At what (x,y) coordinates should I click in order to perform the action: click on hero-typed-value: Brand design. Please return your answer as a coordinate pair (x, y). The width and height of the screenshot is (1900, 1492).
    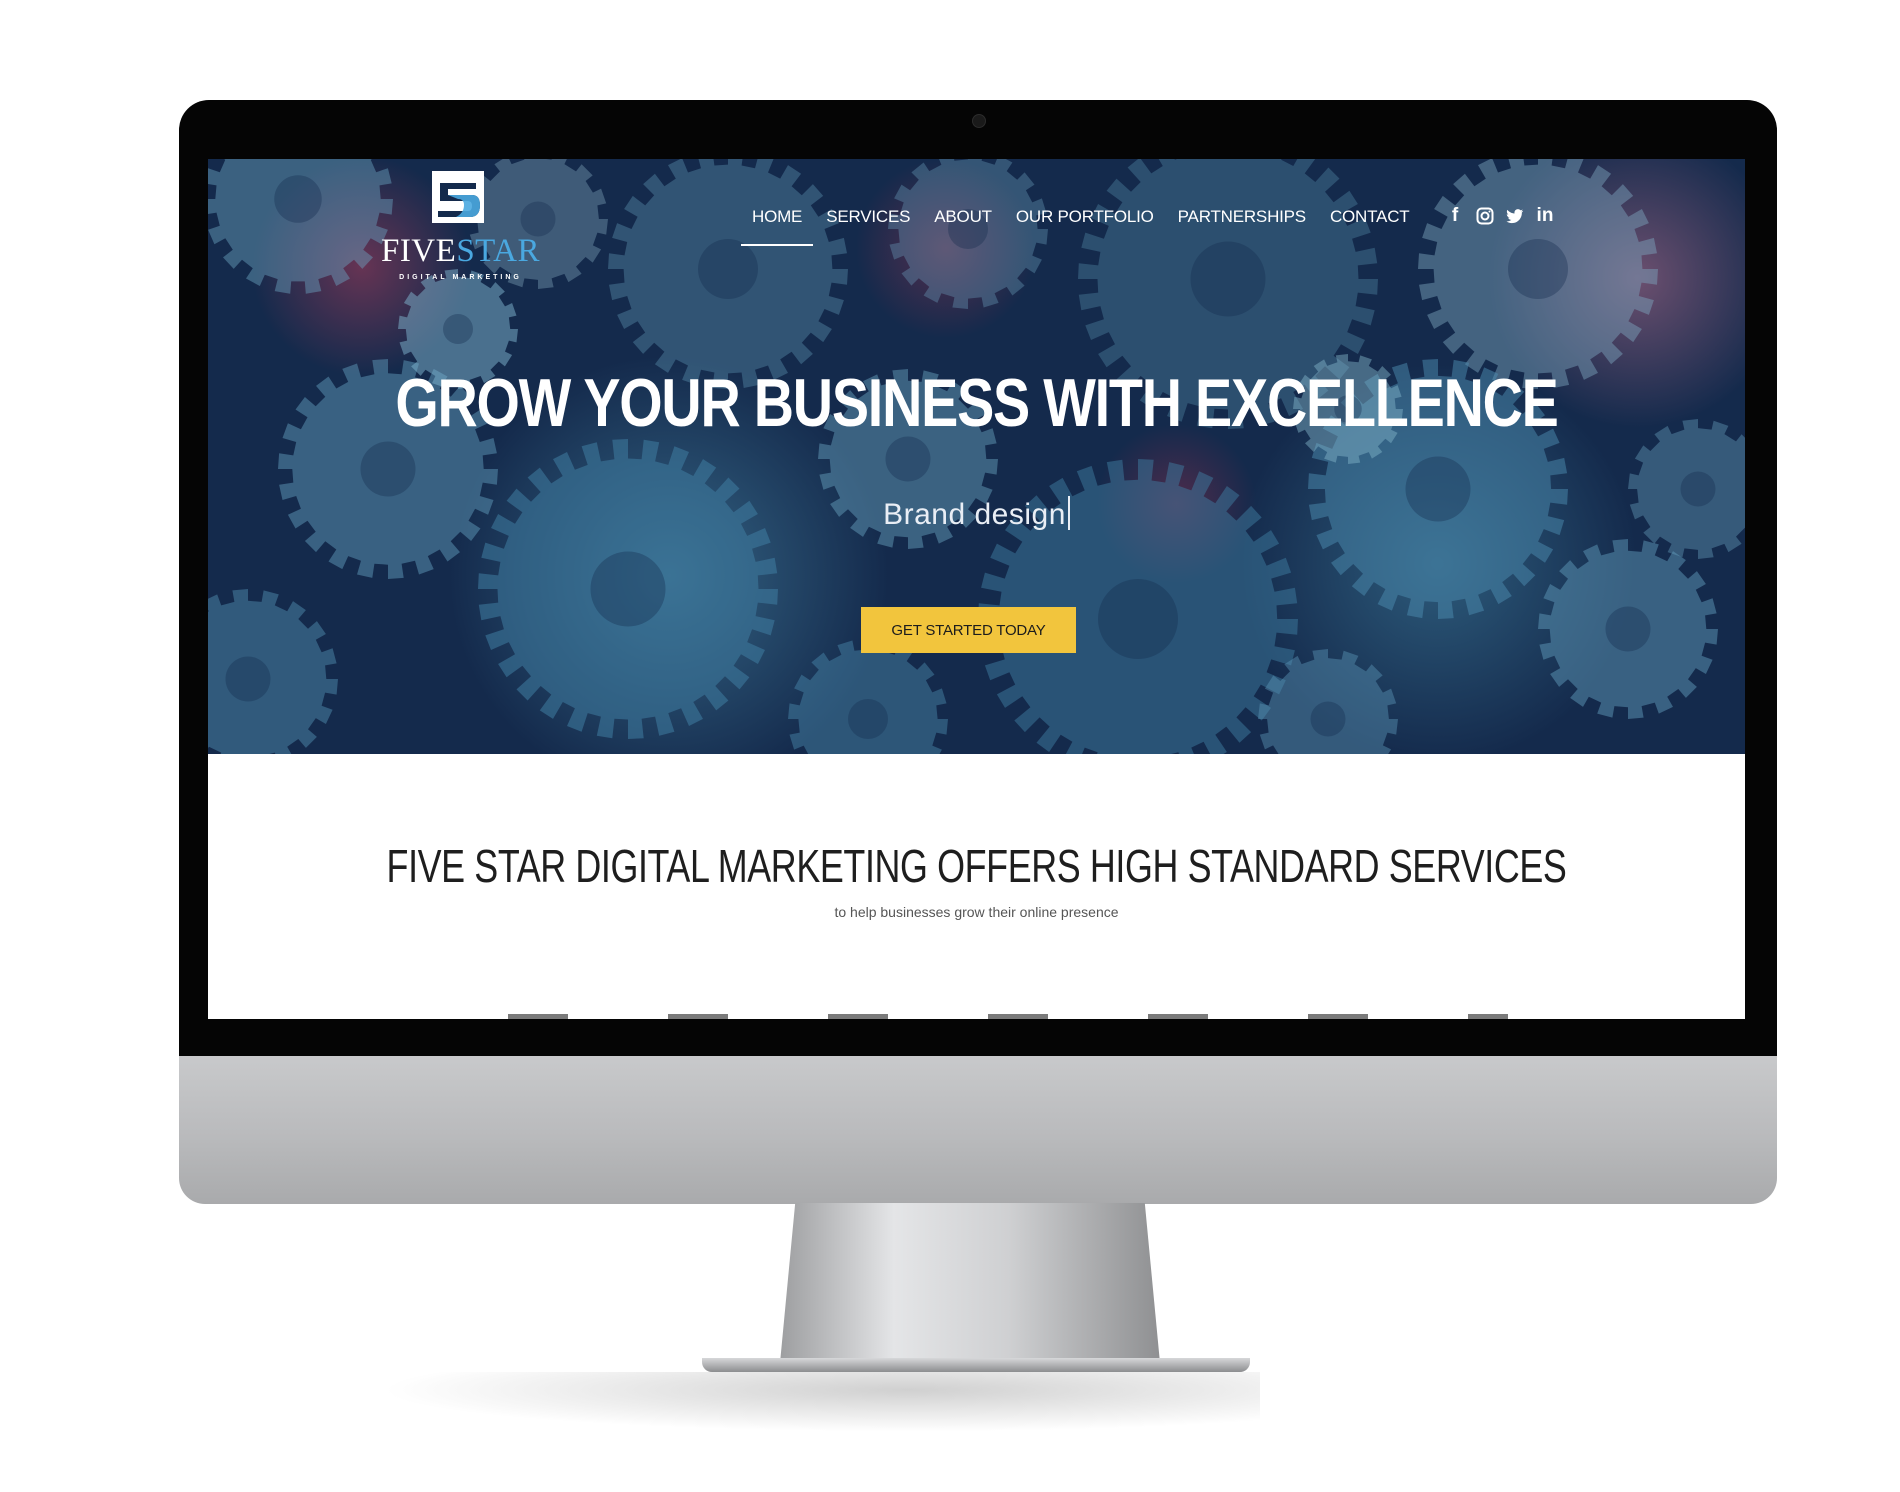
    Looking at the image, I should click on (974, 514).